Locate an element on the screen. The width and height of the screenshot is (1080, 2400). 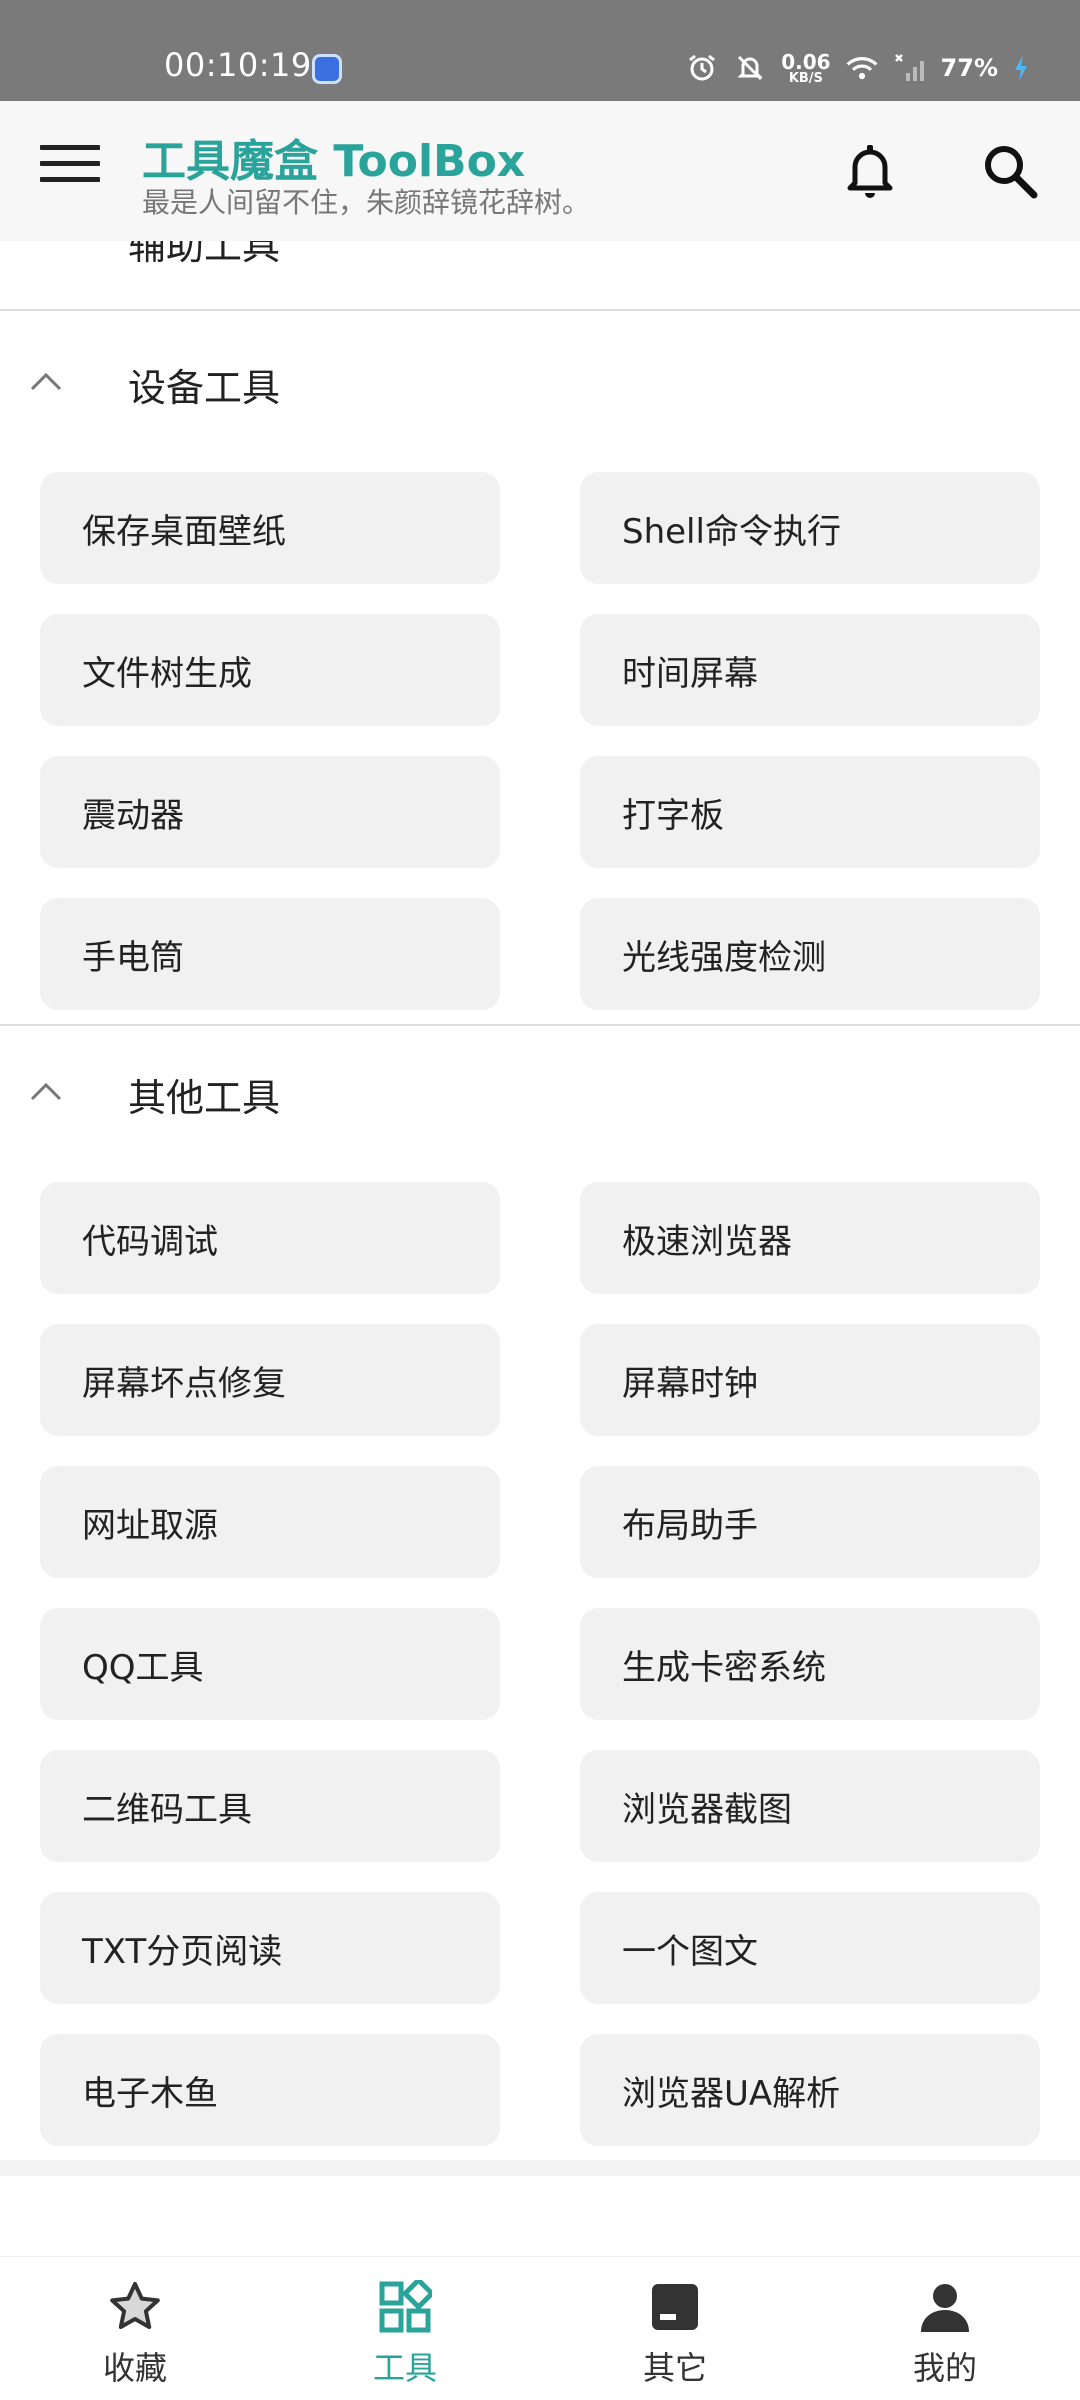
tool-button: 二维码工具 is located at coordinates (270, 1806).